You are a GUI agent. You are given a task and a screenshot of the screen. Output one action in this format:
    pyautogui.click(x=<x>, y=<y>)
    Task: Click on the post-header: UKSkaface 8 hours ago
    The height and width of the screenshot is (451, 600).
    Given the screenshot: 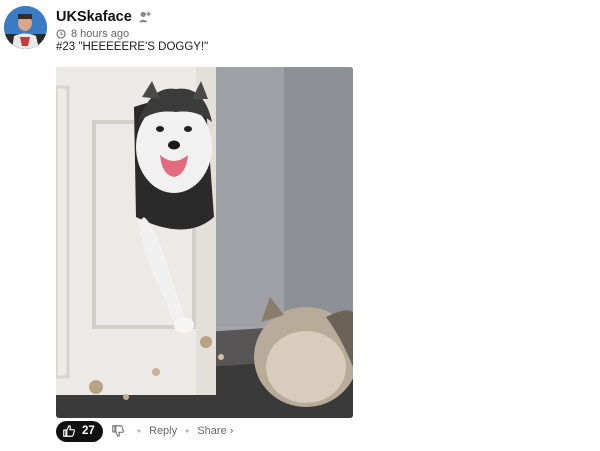 What is the action you would take?
    pyautogui.click(x=104, y=24)
    